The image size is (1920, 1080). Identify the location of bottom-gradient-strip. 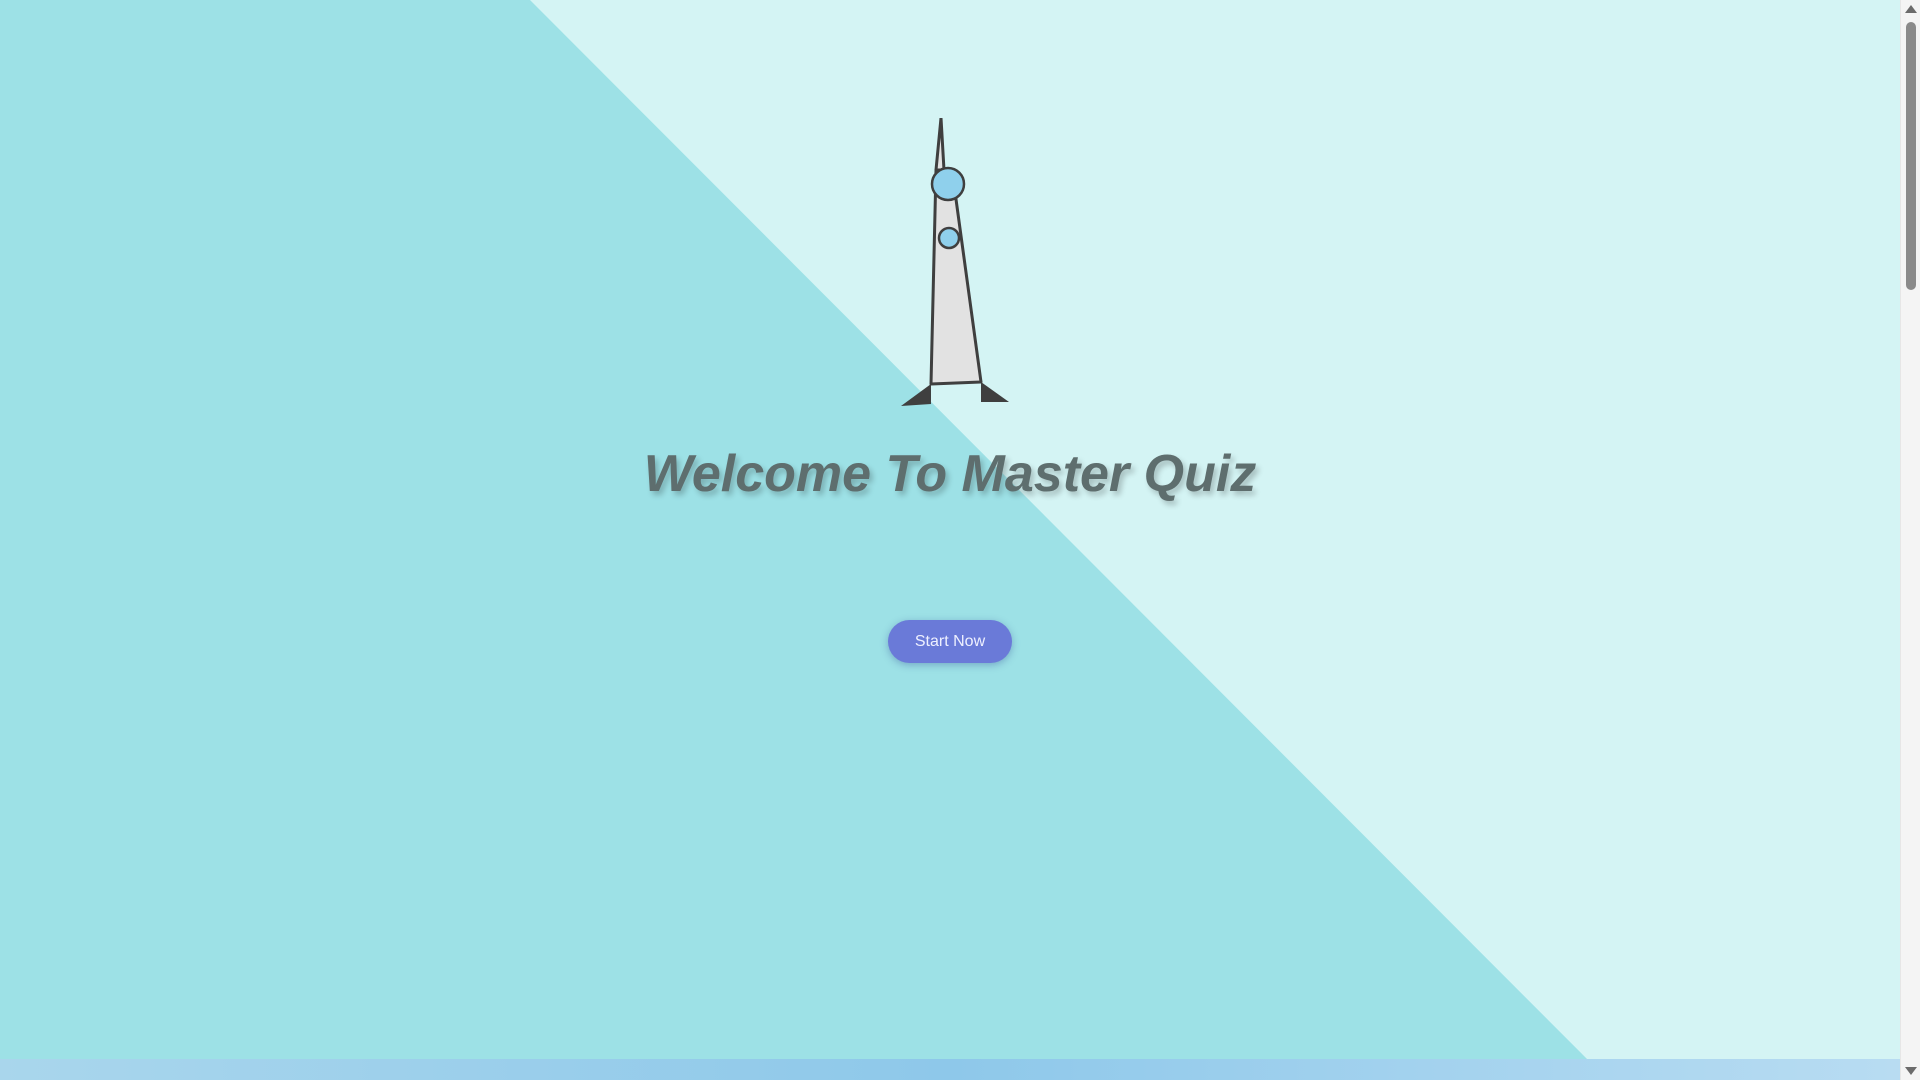
(950, 1069).